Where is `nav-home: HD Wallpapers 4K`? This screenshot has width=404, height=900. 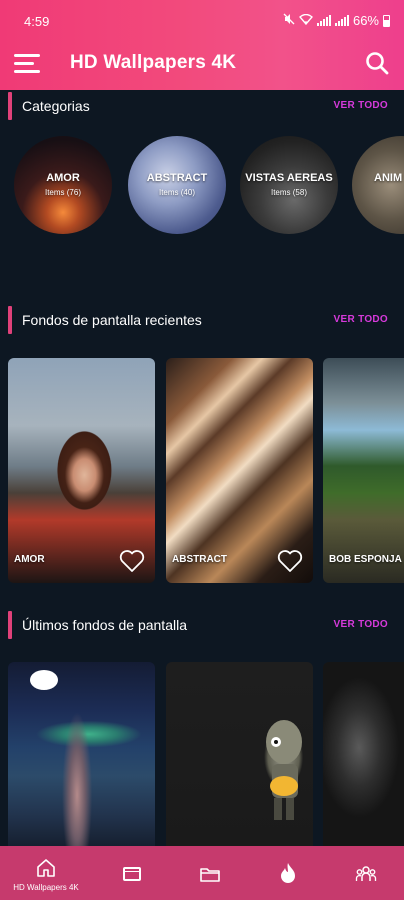 nav-home: HD Wallpapers 4K is located at coordinates (46, 873).